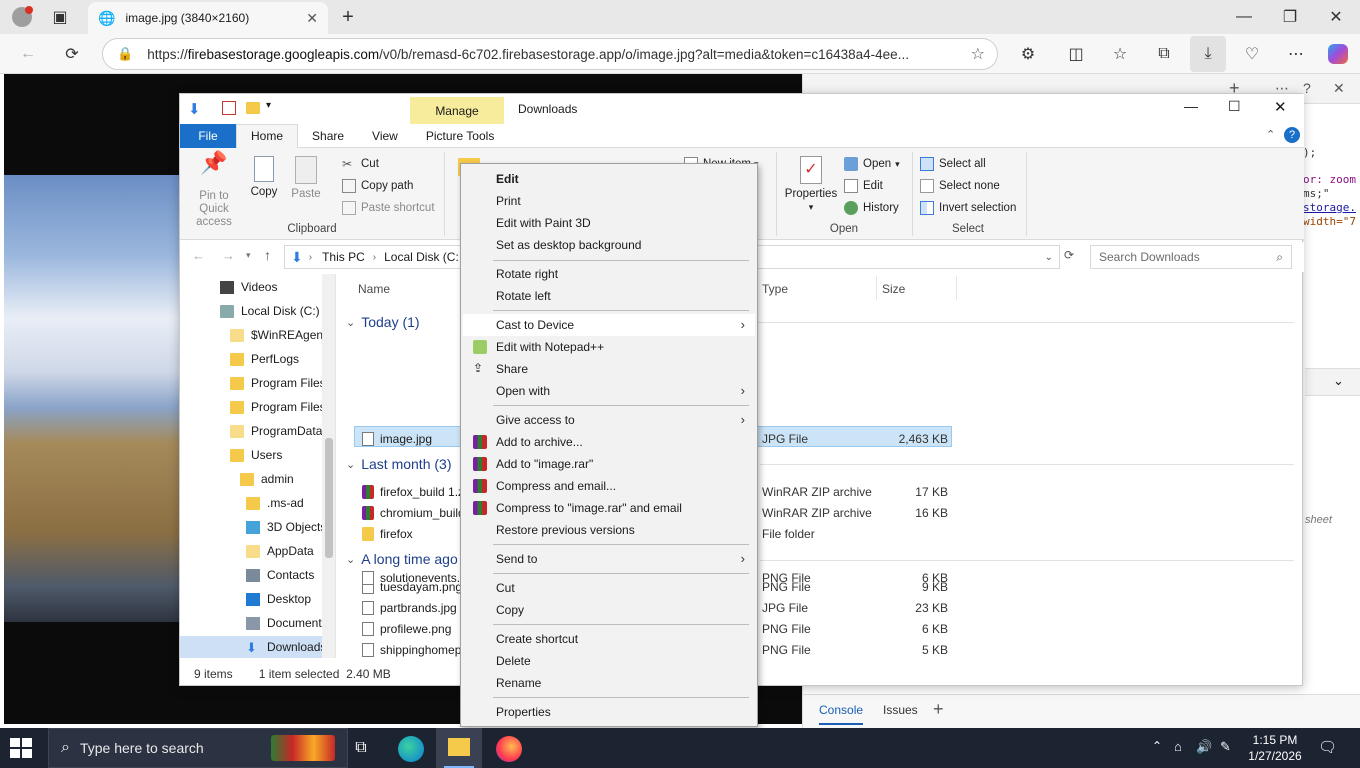 The image size is (1360, 768). What do you see at coordinates (417, 491) in the screenshot?
I see `file-row-firefox-build: firefox_build 1.zip` at bounding box center [417, 491].